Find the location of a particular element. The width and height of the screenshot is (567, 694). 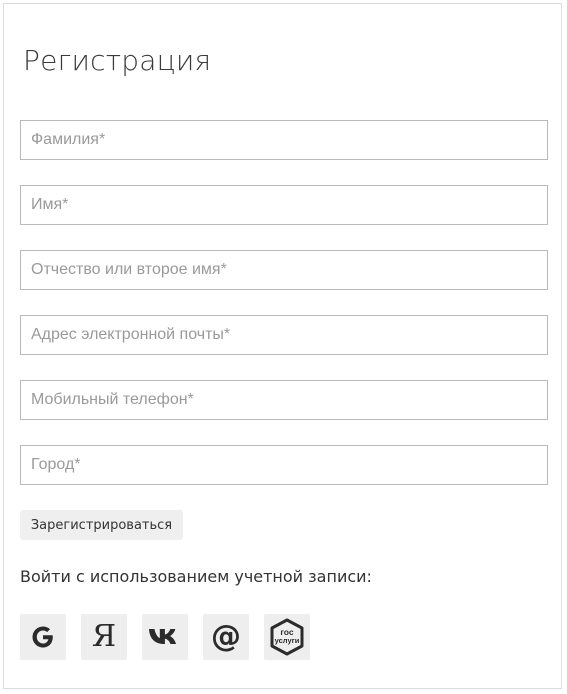

yandex-icon: Я is located at coordinates (104, 636).